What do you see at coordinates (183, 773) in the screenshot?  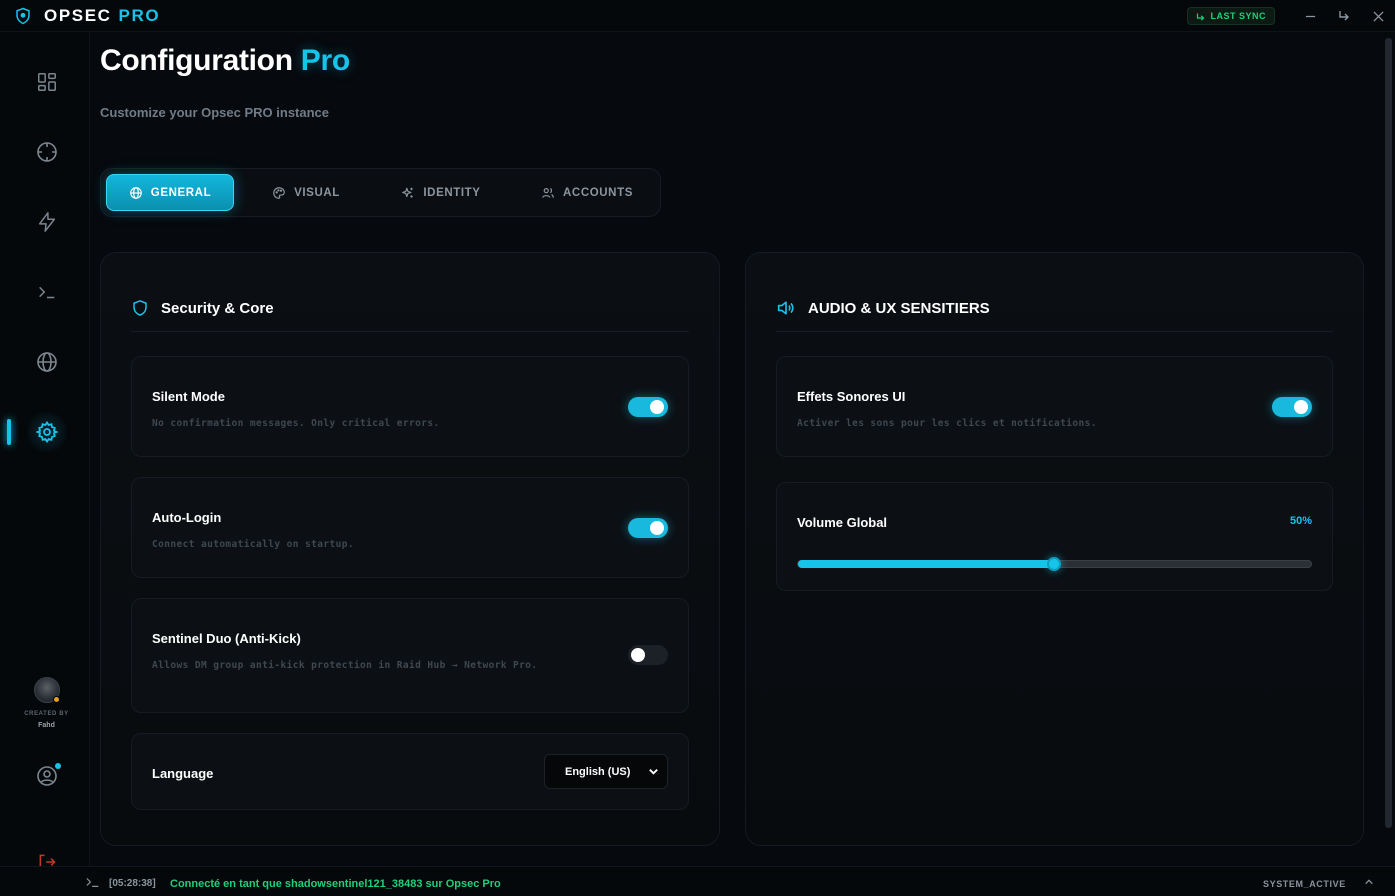 I see `setting-title: Language` at bounding box center [183, 773].